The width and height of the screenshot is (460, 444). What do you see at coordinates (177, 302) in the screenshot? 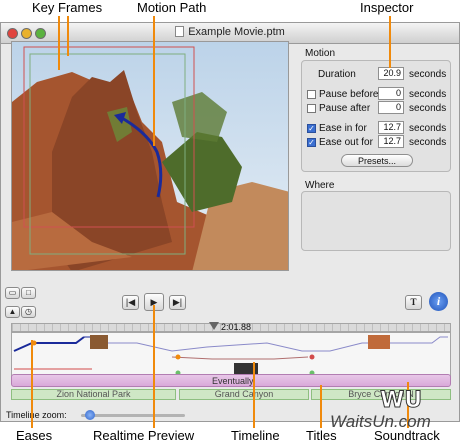
I see `skip-forward-button: ▶|` at bounding box center [177, 302].